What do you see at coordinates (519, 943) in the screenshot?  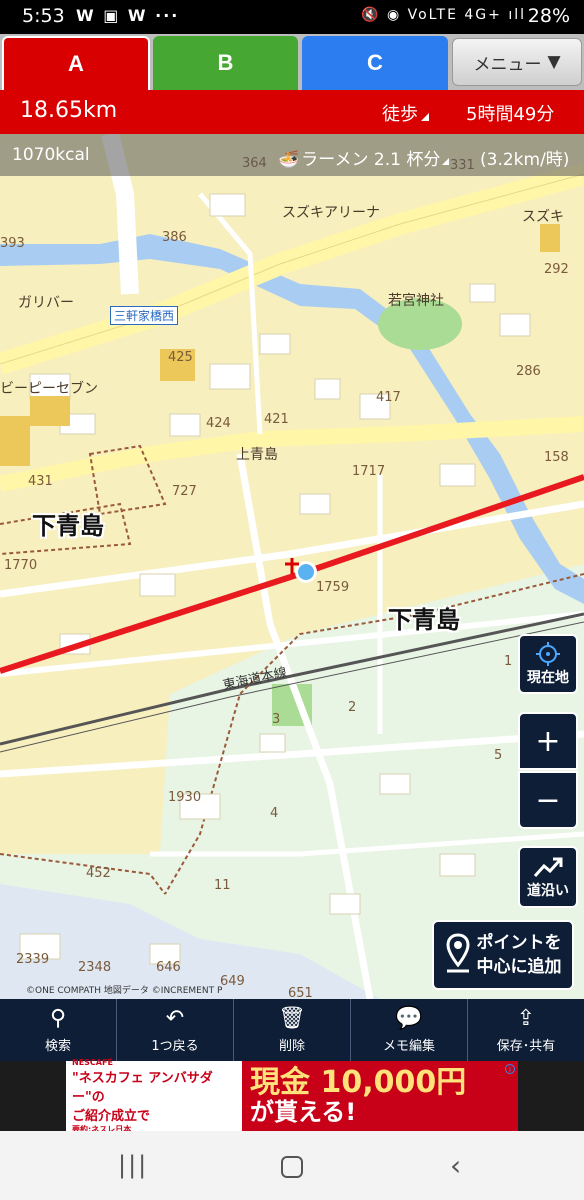 I see `add-point-label-1: ポイントを` at bounding box center [519, 943].